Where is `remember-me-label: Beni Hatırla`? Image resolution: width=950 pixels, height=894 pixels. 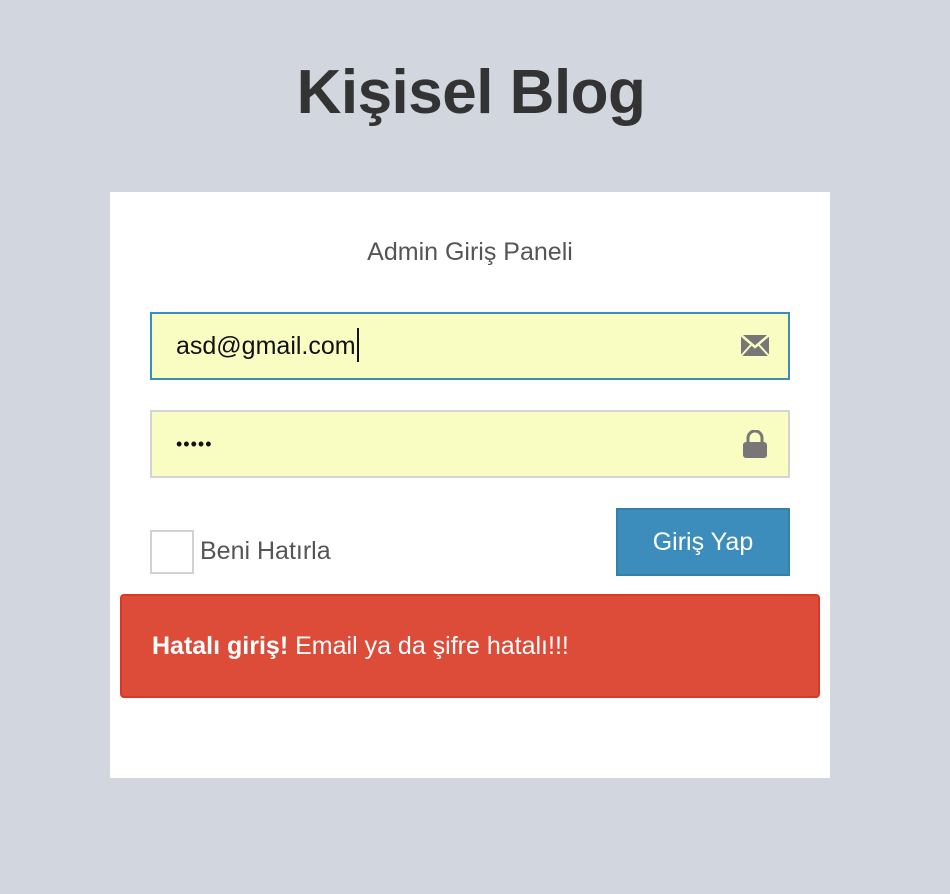 remember-me-label: Beni Hatırla is located at coordinates (265, 551).